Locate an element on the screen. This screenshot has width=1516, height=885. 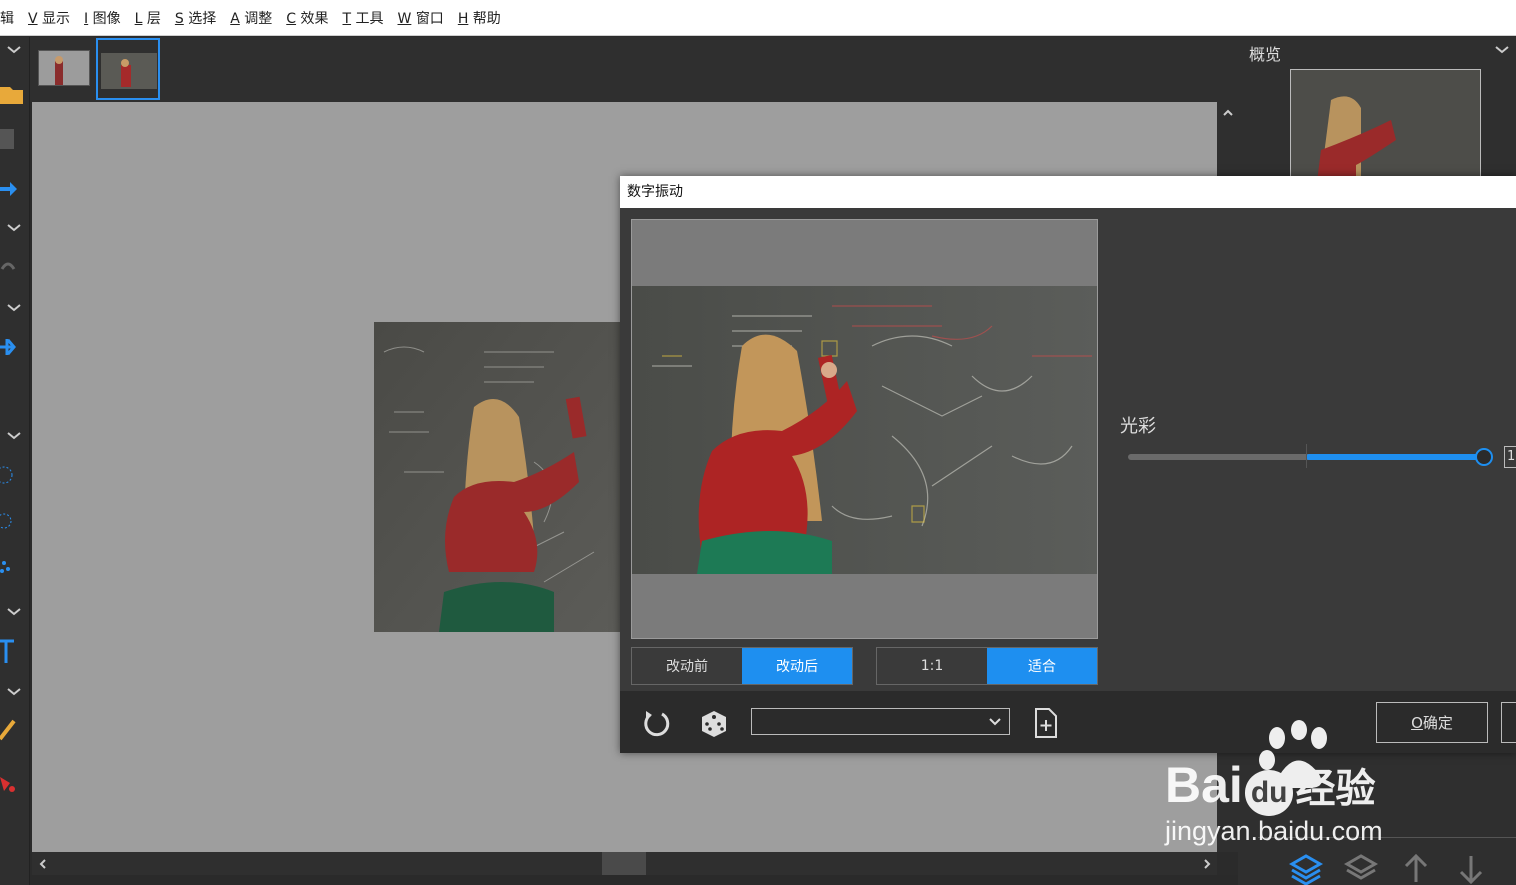
menu-edit: 辑 is located at coordinates (7, 18).